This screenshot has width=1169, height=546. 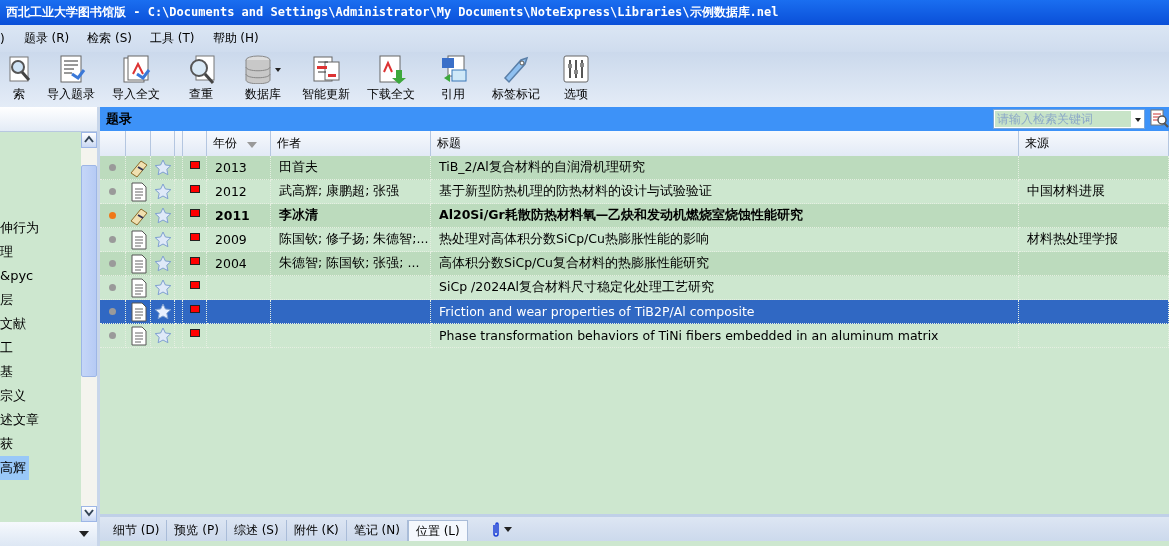 I want to click on table-row: 2013 田首夫 TiB_2/Al复合材料的自润滑机理研究, so click(x=634, y=168).